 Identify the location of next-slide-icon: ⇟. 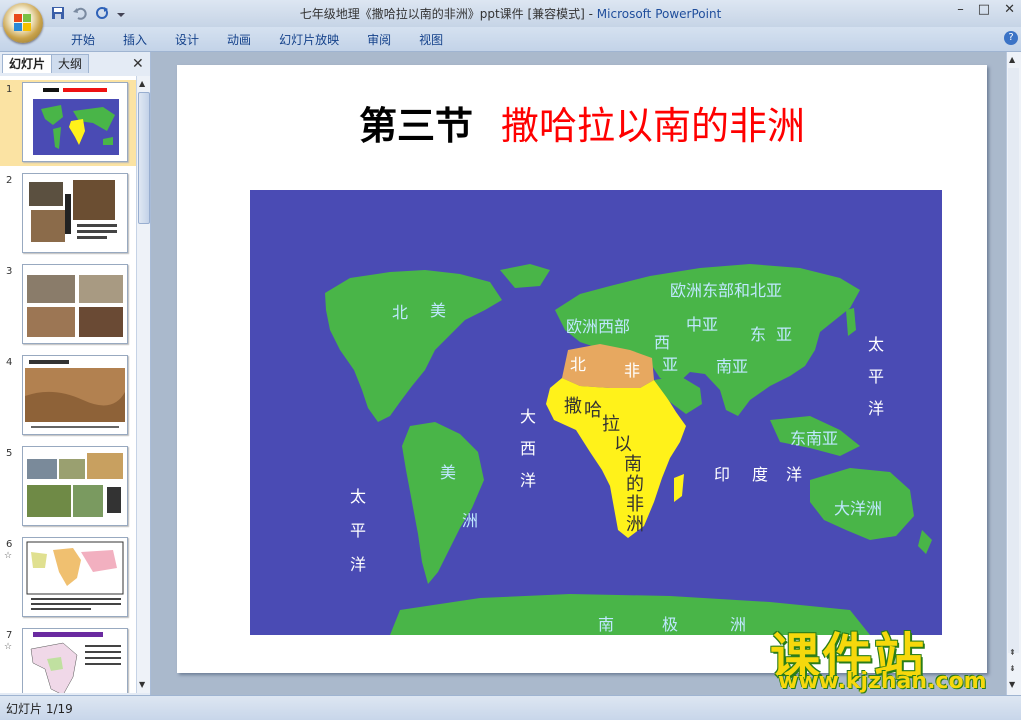
(1012, 668).